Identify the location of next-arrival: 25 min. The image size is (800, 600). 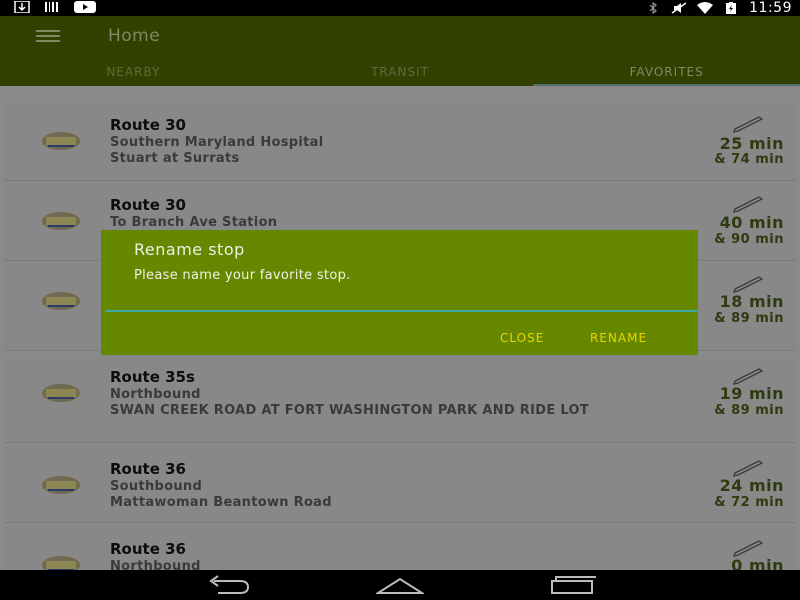
(751, 143).